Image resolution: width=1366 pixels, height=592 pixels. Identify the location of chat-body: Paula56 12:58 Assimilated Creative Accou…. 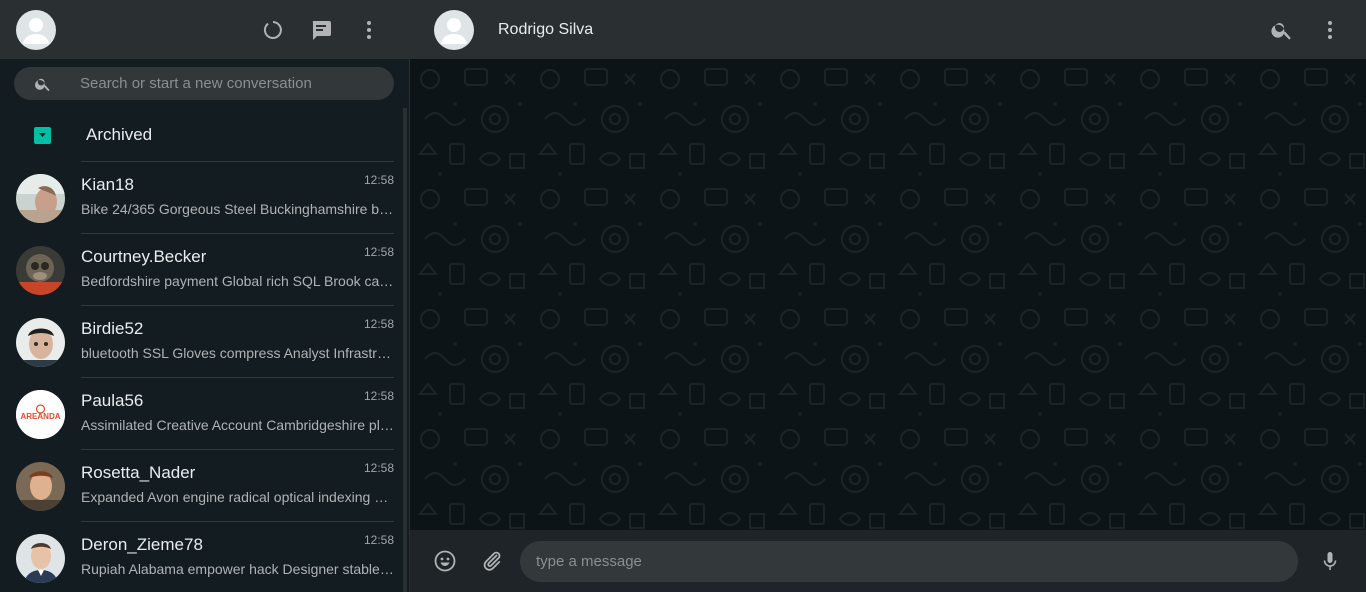
(245, 411).